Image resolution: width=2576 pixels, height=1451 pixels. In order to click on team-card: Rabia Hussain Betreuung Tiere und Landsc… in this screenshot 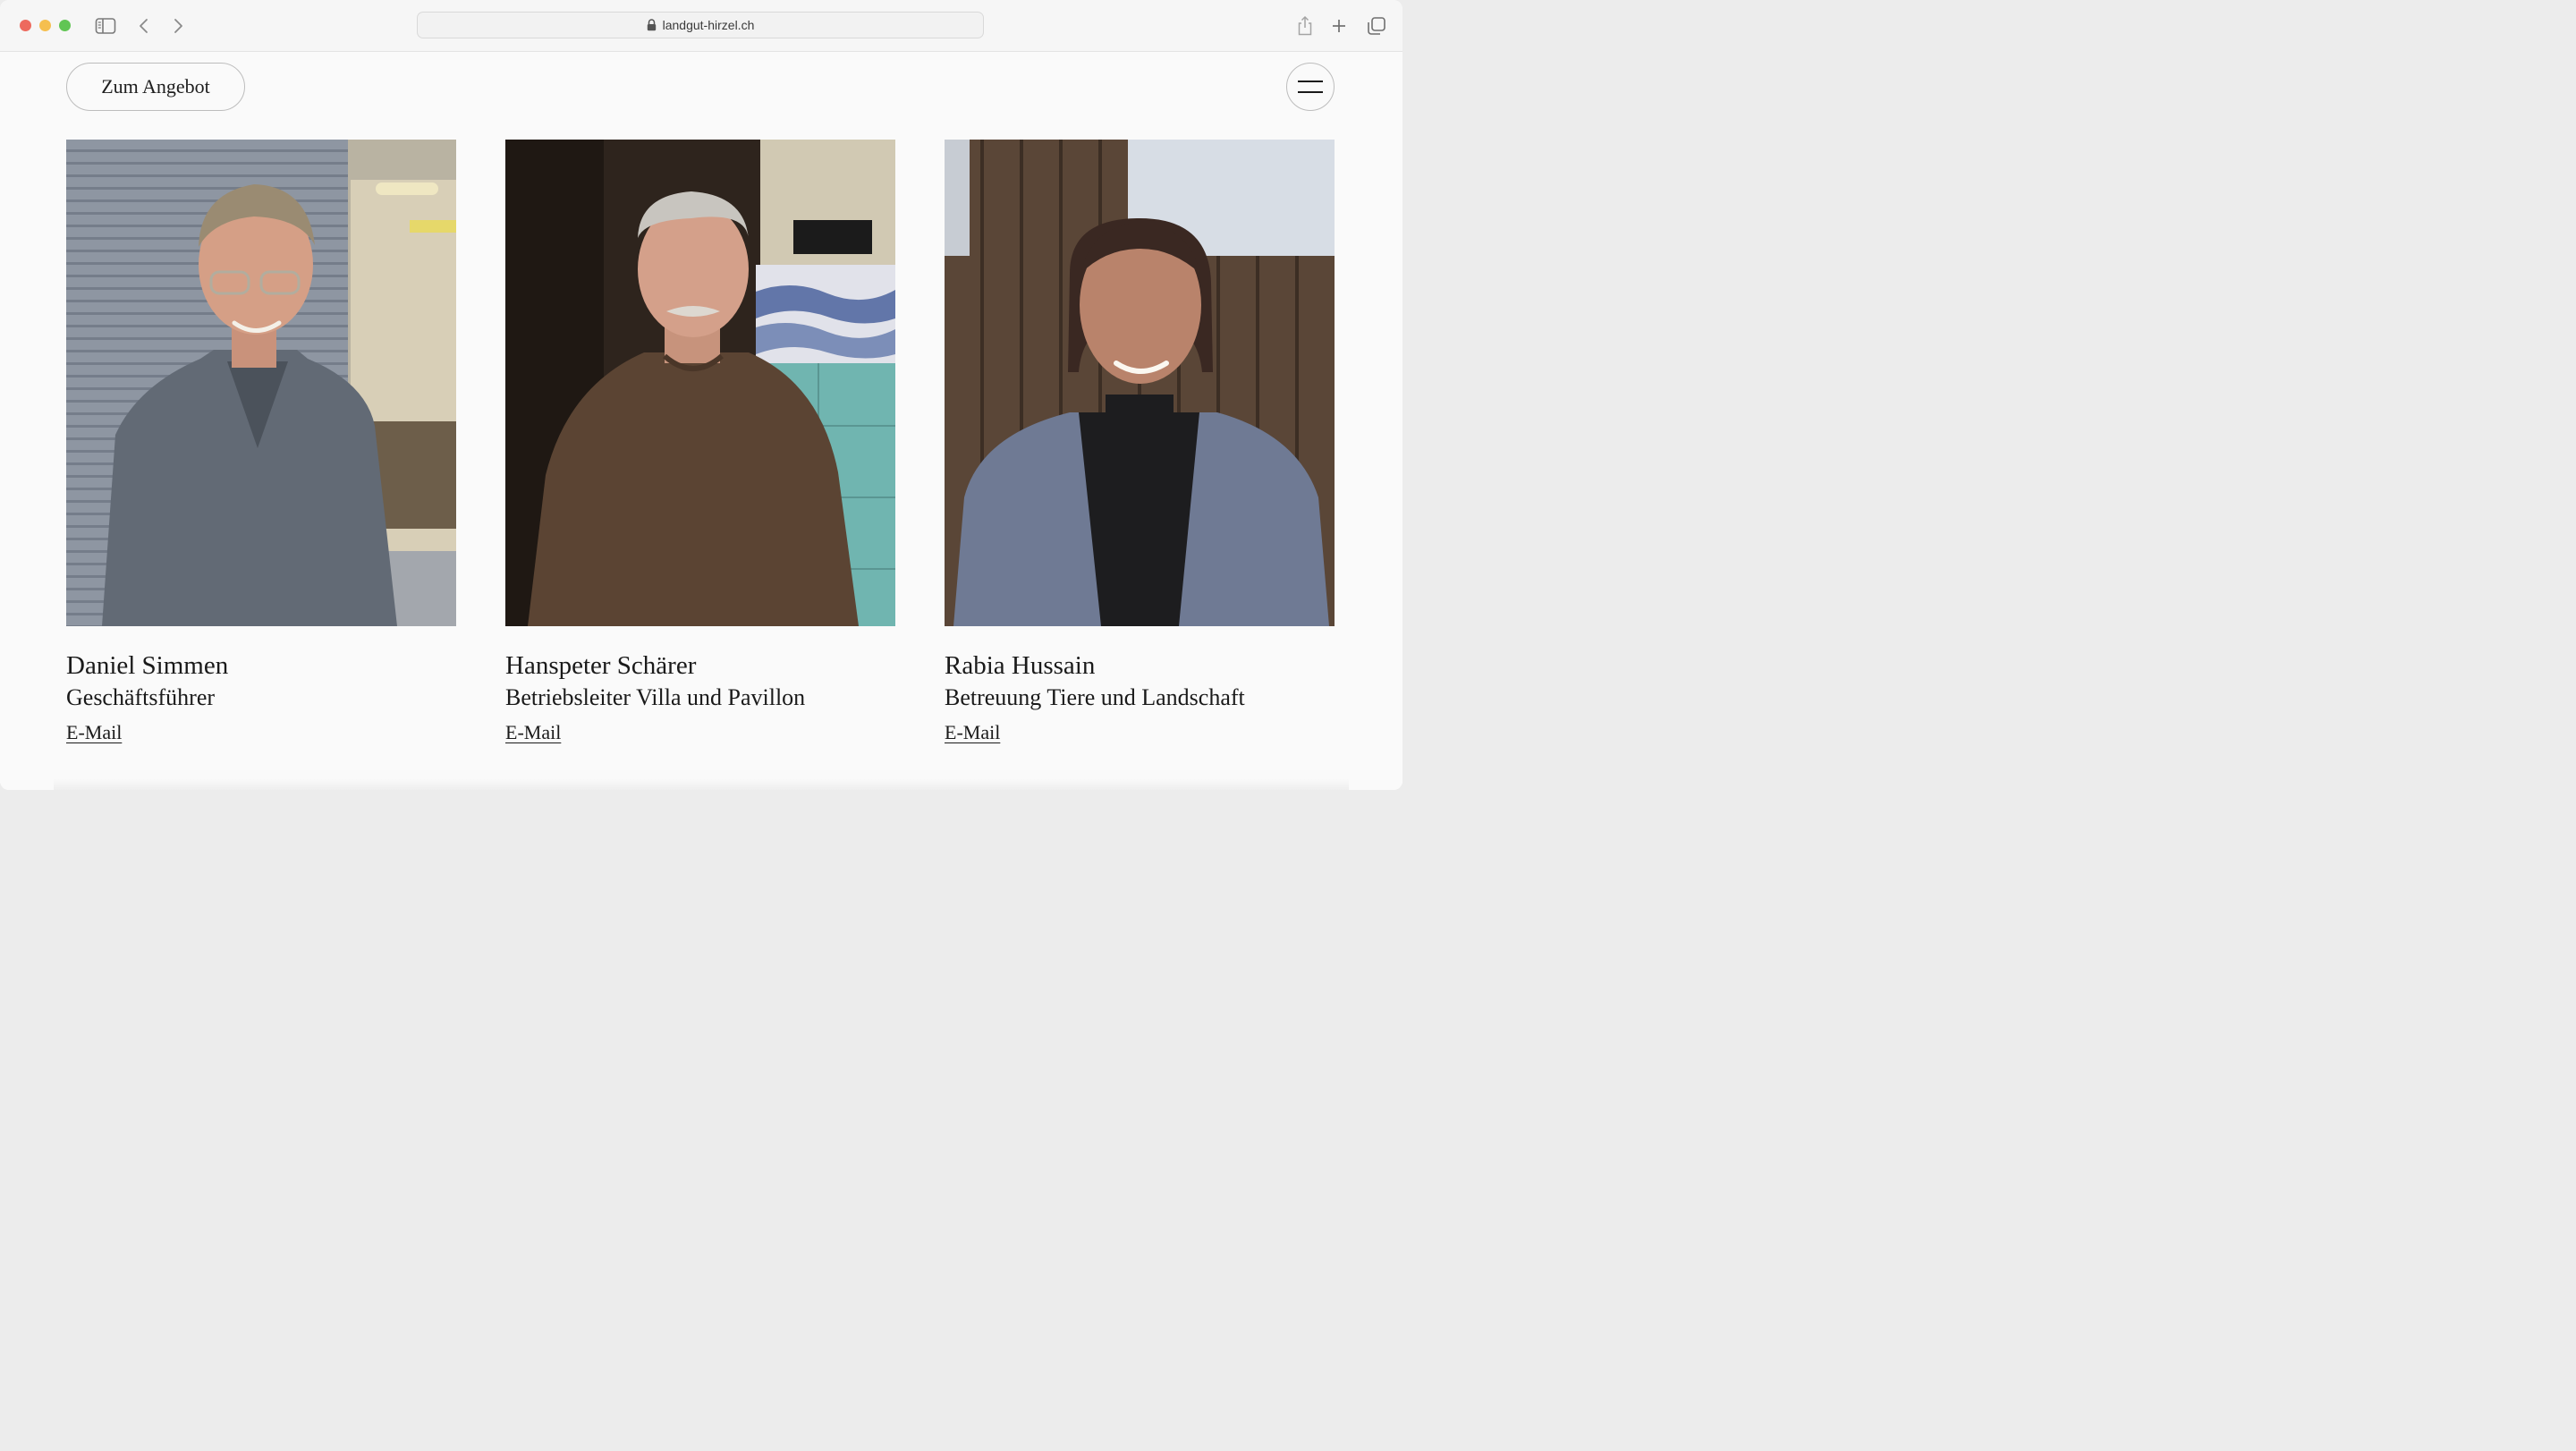, I will do `click(1140, 442)`.